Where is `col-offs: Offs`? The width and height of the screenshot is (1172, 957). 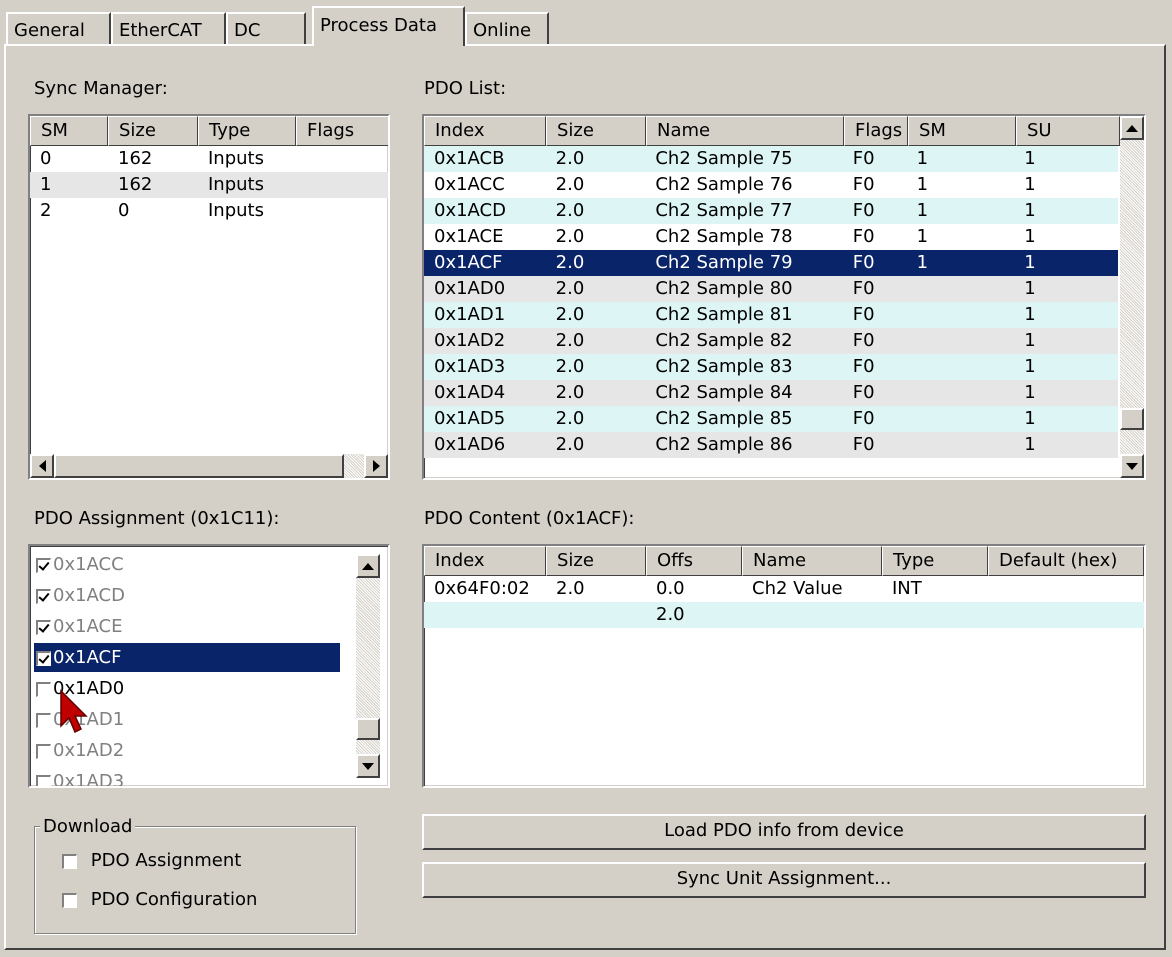 col-offs: Offs is located at coordinates (694, 561).